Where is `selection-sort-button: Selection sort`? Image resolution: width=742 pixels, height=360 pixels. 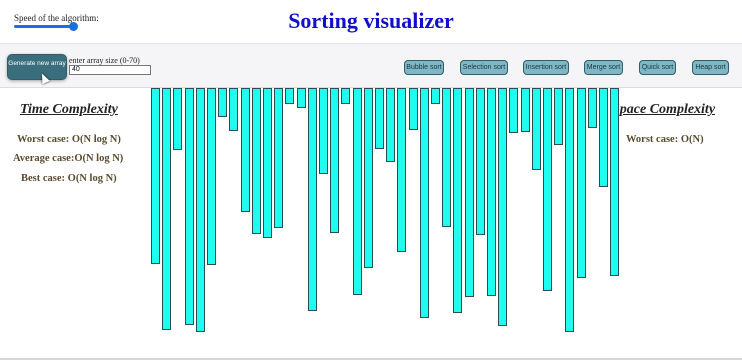 selection-sort-button: Selection sort is located at coordinates (484, 67).